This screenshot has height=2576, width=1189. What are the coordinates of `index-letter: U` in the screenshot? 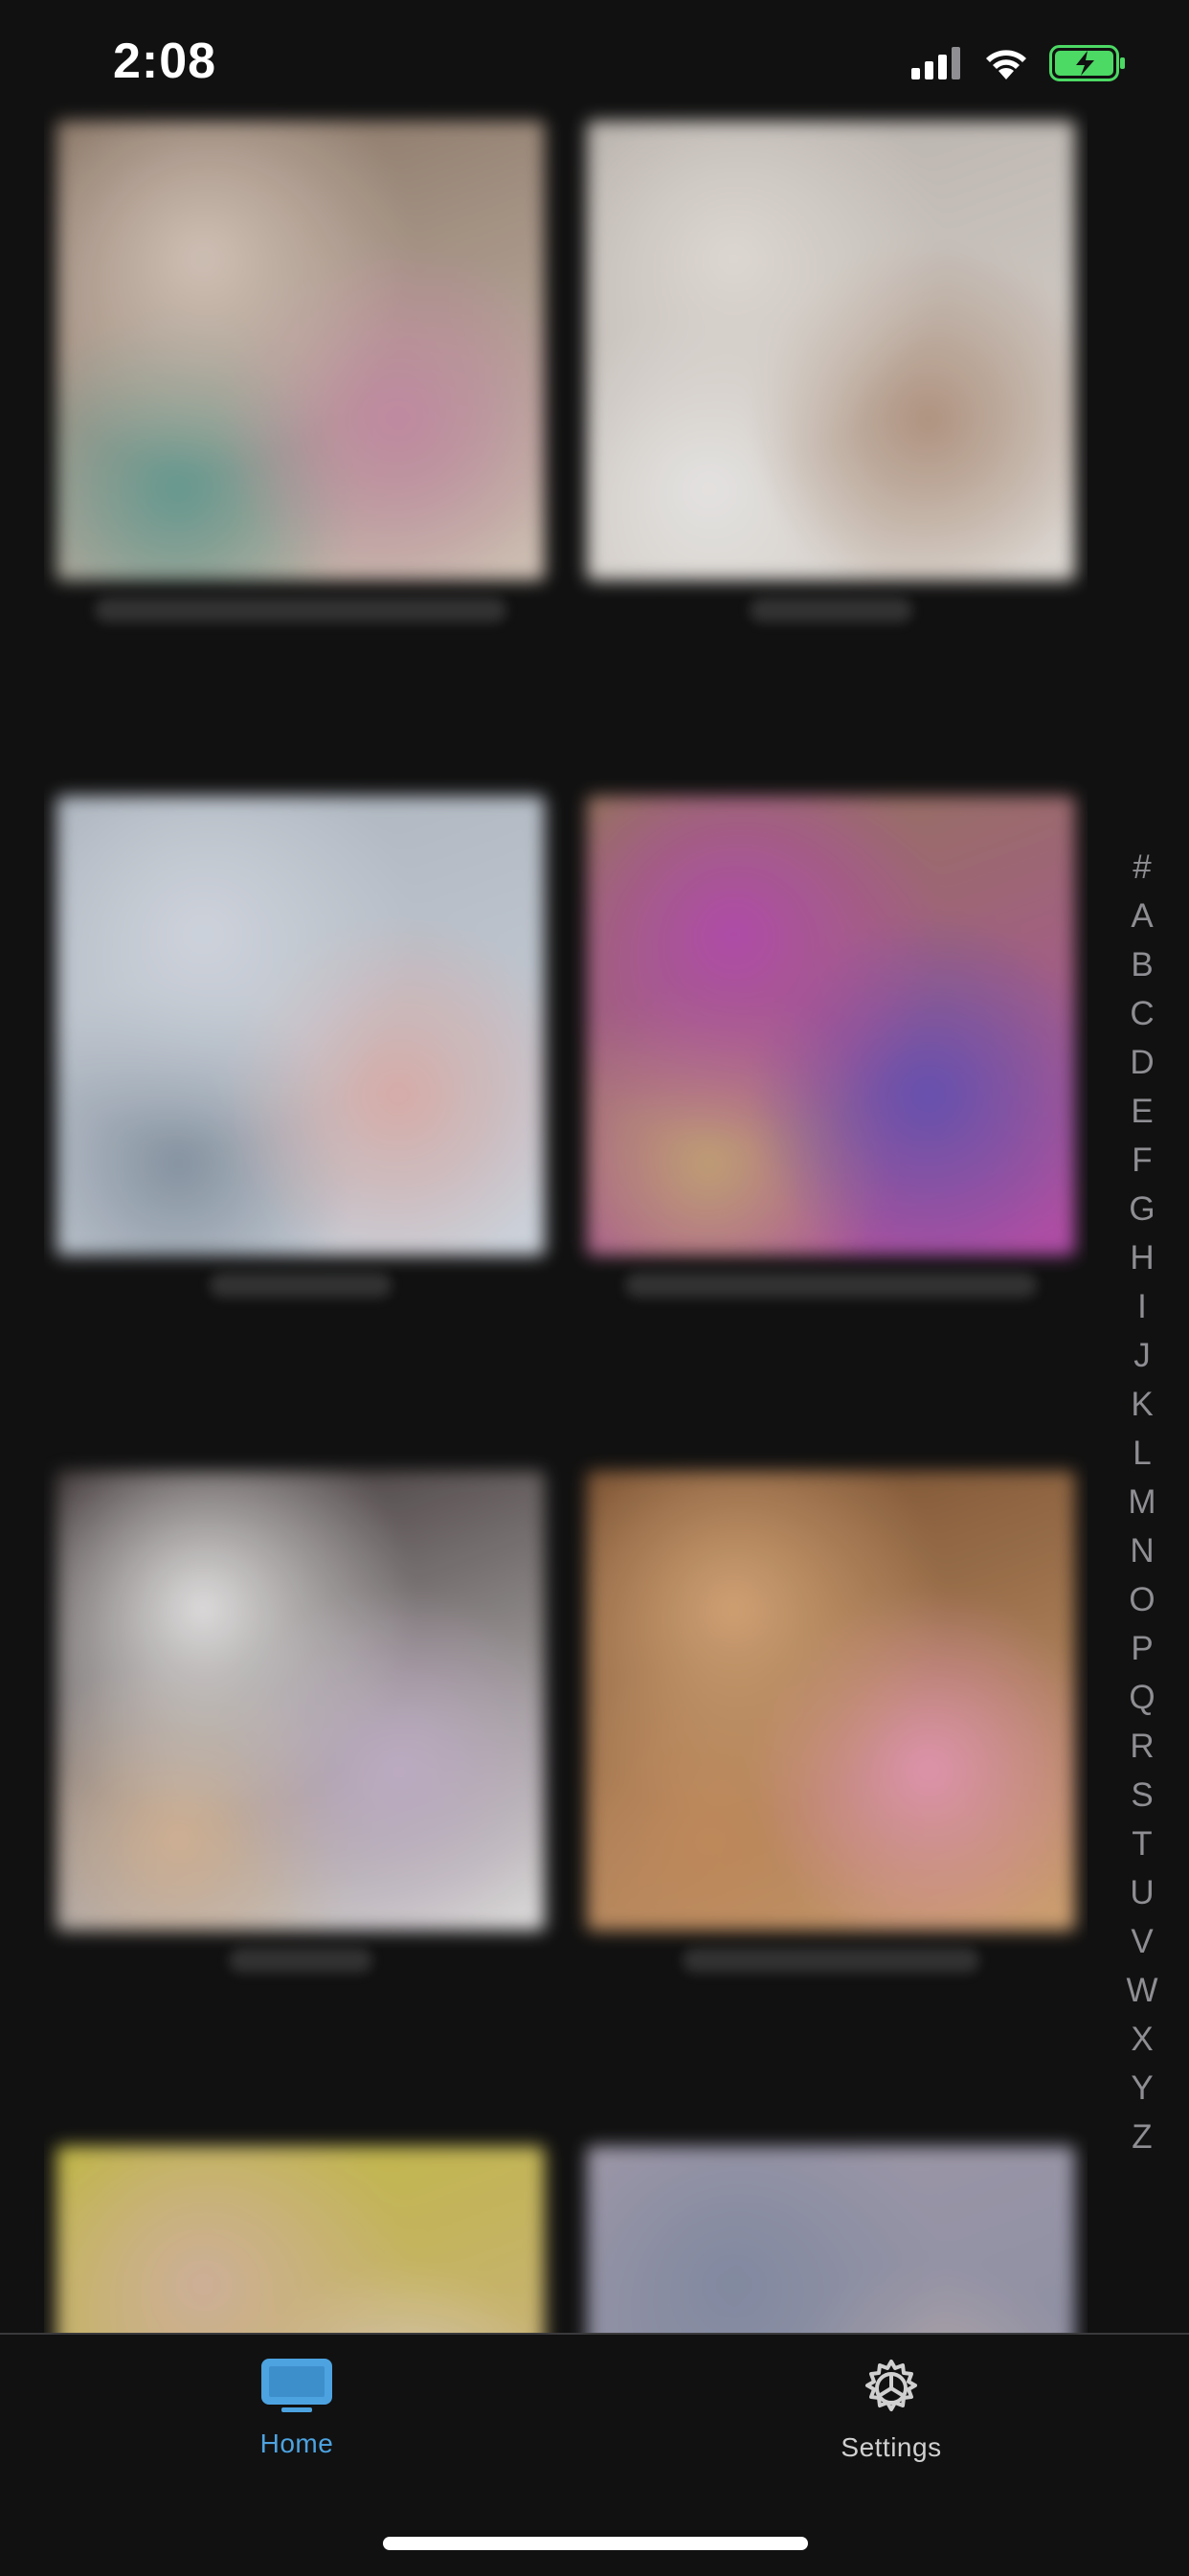 It's located at (1142, 1892).